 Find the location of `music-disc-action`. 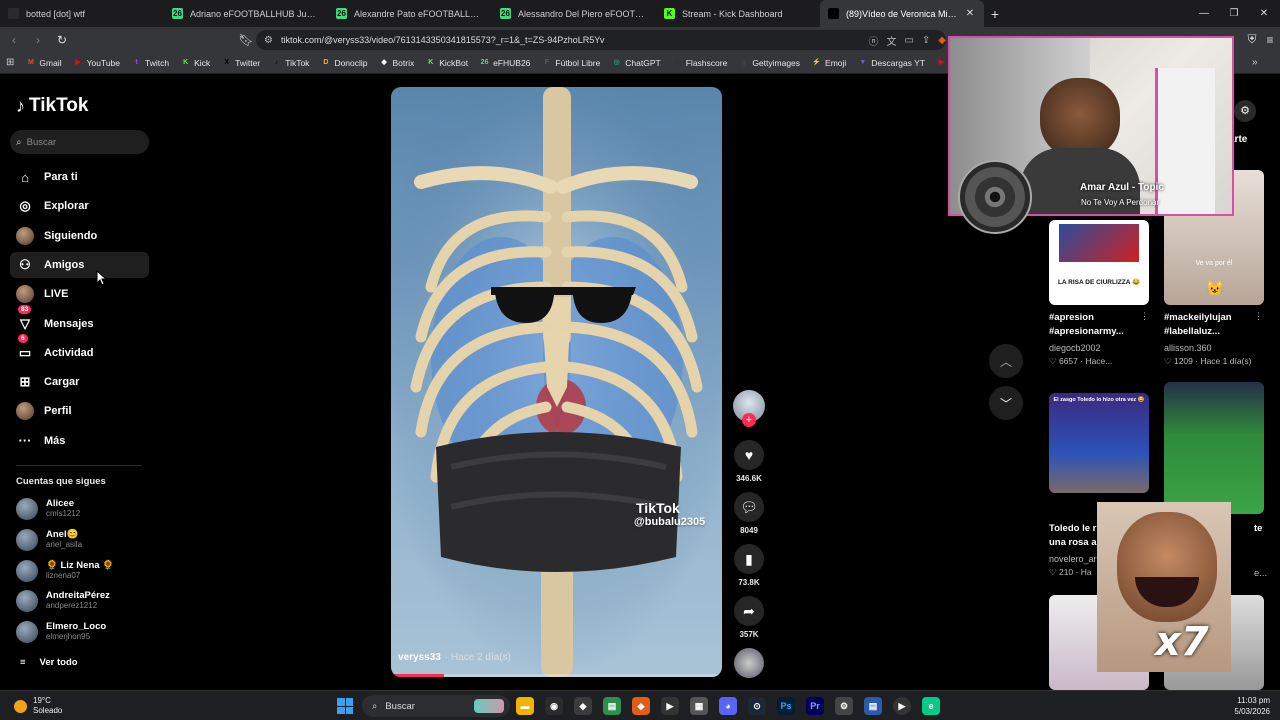

music-disc-action is located at coordinates (749, 663).